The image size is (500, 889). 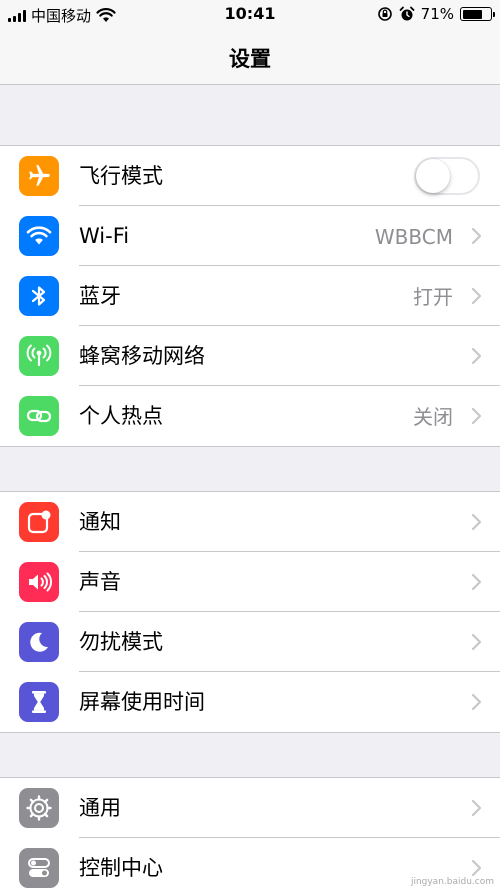 I want to click on settings-group-general: 通用 控制中心, so click(x=250, y=833).